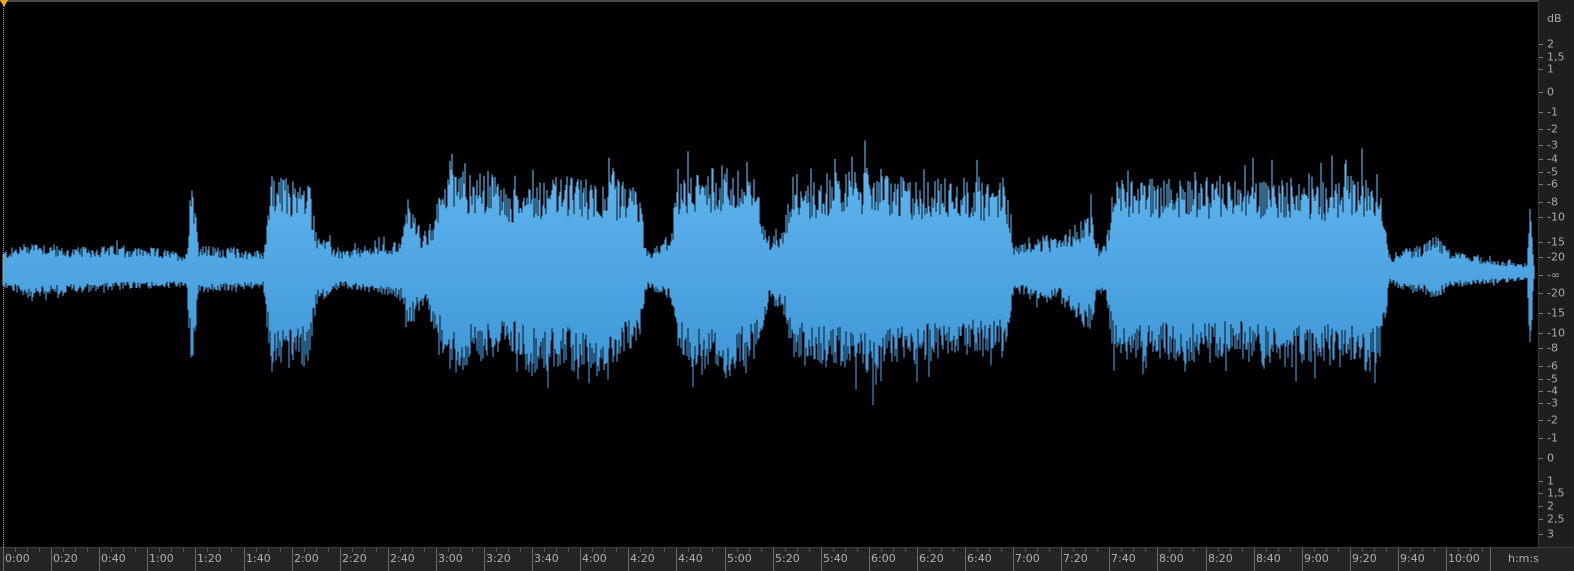 This screenshot has height=571, width=1574. I want to click on playhead-marker-icon, so click(4, 3).